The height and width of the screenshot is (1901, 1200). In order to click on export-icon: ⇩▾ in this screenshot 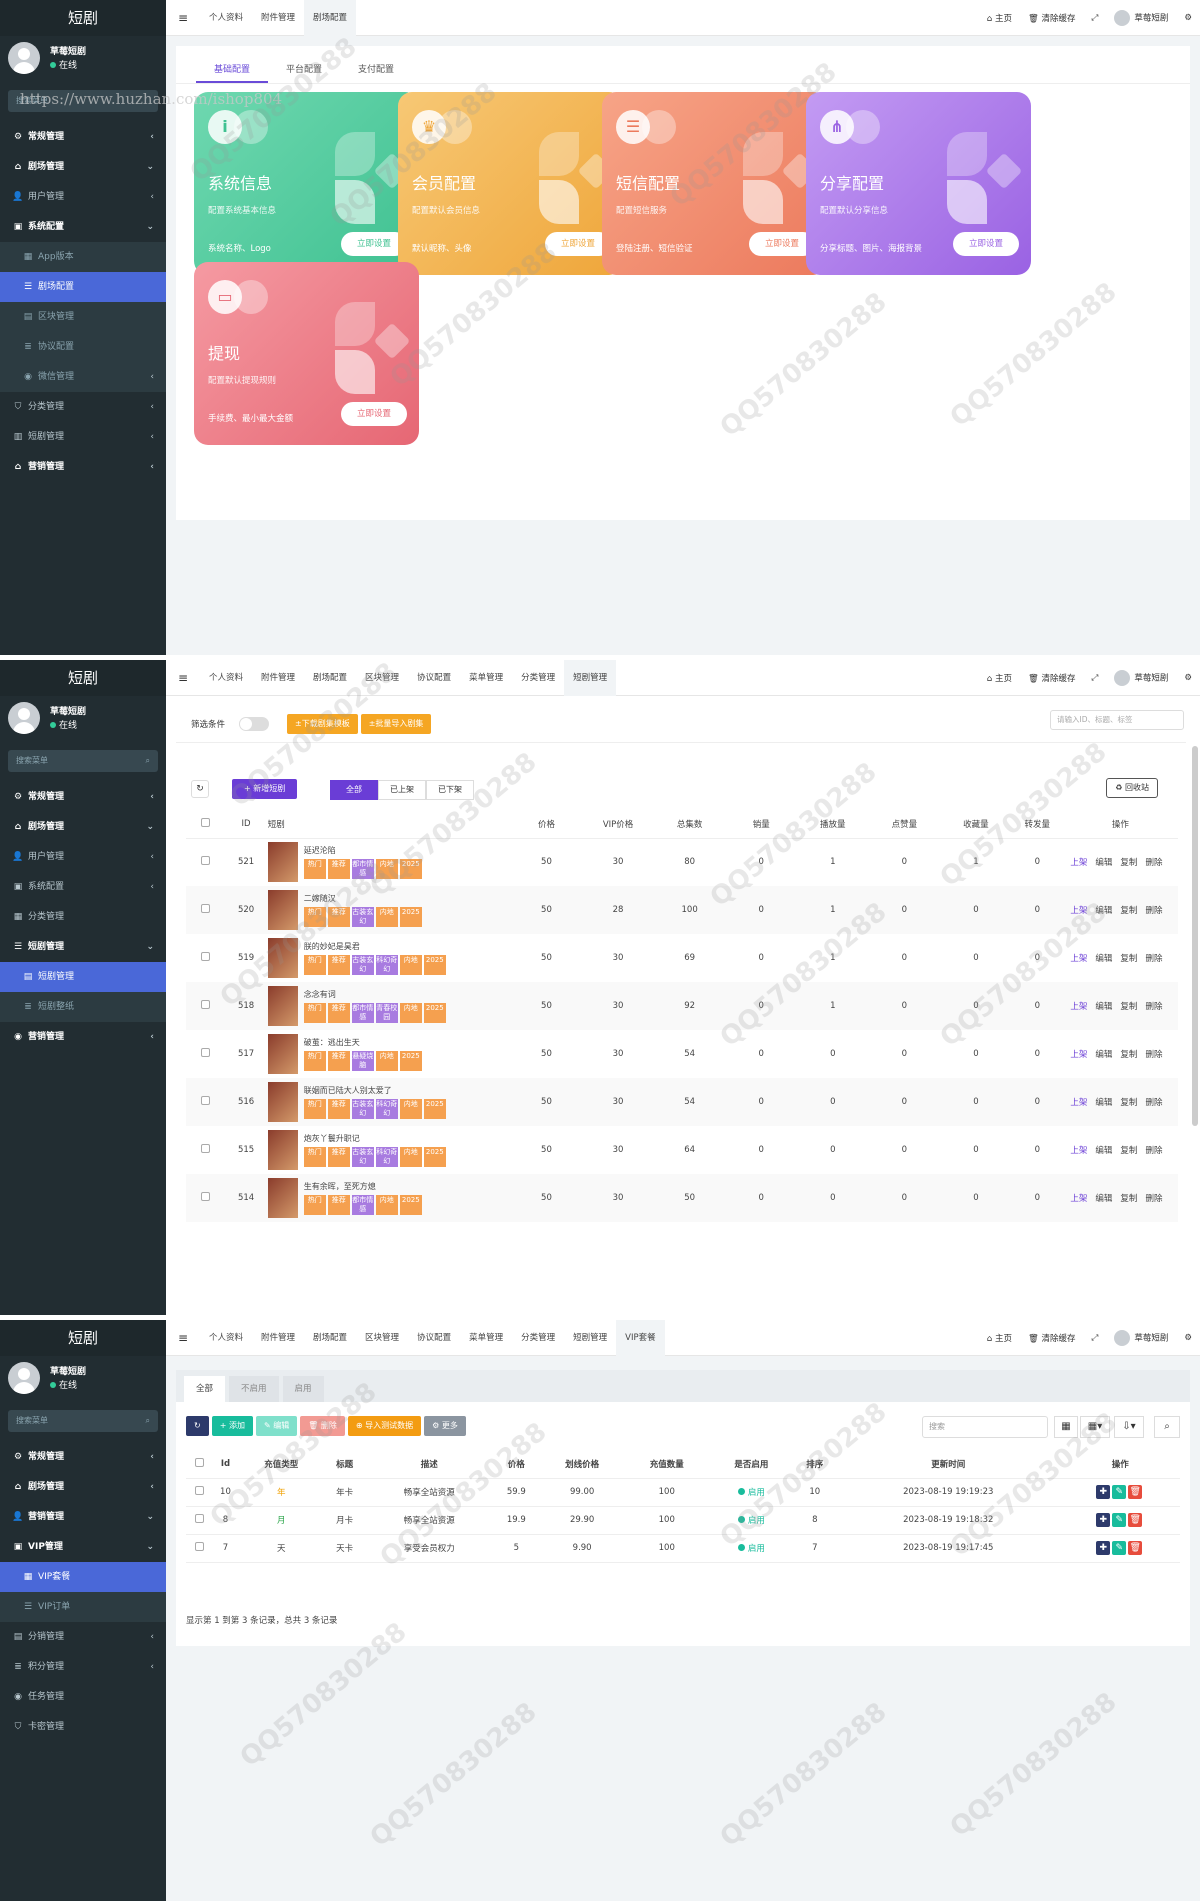, I will do `click(1129, 1427)`.